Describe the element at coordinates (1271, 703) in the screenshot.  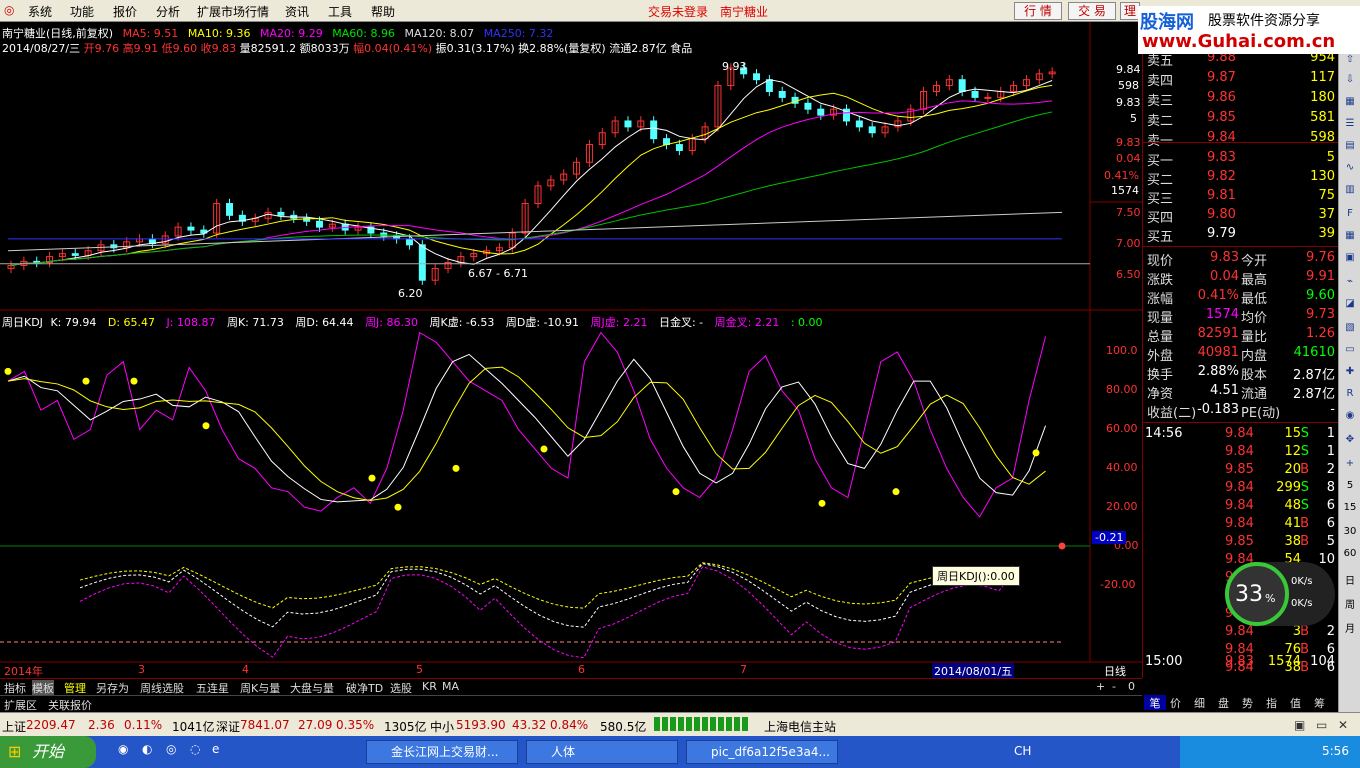
I see `rtab-index: 指` at that location.